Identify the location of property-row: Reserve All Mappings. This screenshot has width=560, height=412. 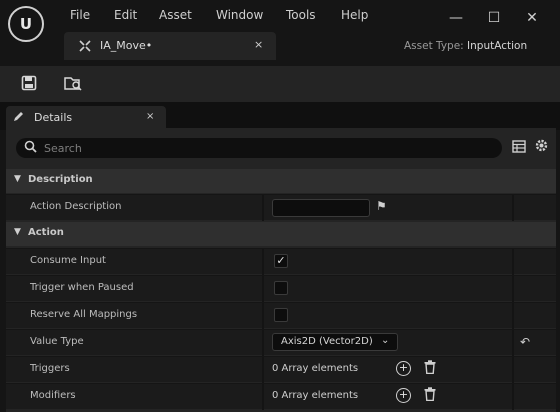
(281, 315).